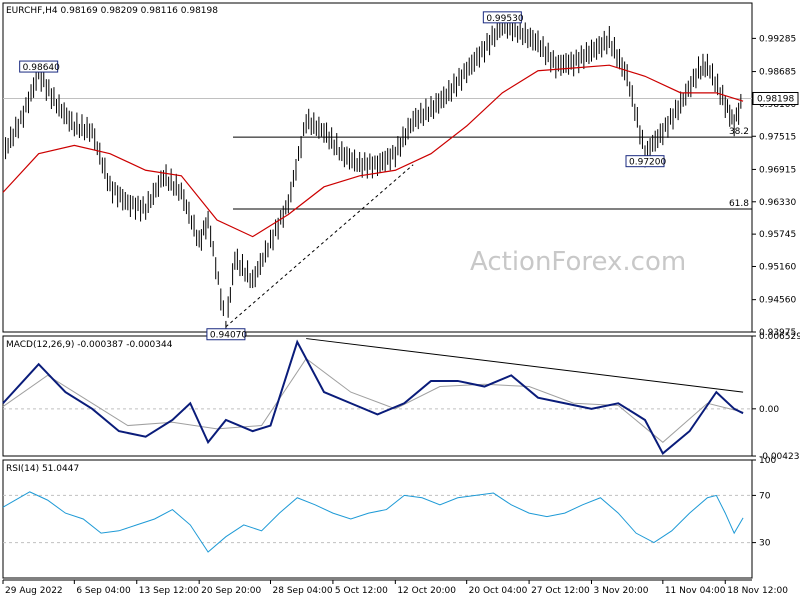  What do you see at coordinates (621, 591) in the screenshot?
I see `x-tick-label: 3 Nov 20:00` at bounding box center [621, 591].